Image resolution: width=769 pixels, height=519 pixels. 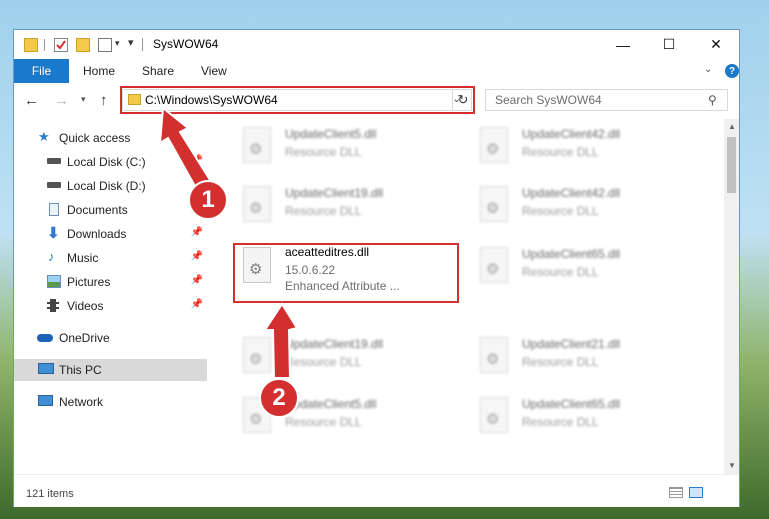 I want to click on annotation-arrows, so click(x=228, y=242).